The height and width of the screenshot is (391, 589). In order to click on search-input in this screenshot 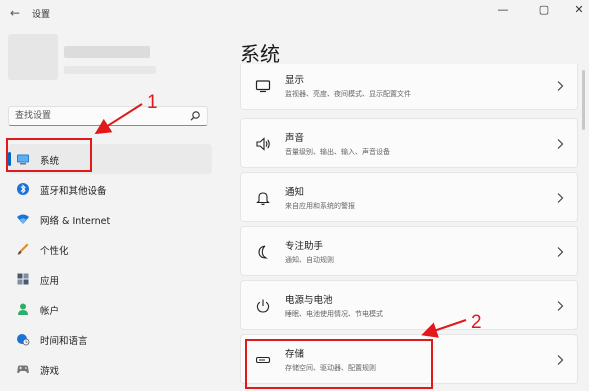, I will do `click(100, 116)`.